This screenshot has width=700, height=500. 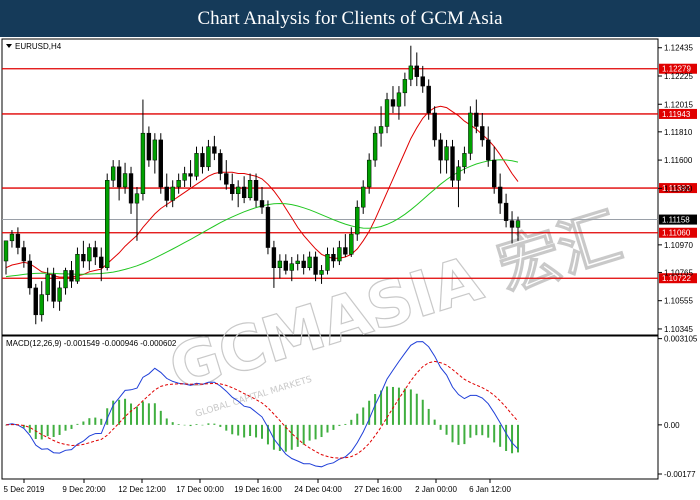 I want to click on macd-tick-label: 0.003105, so click(x=681, y=339).